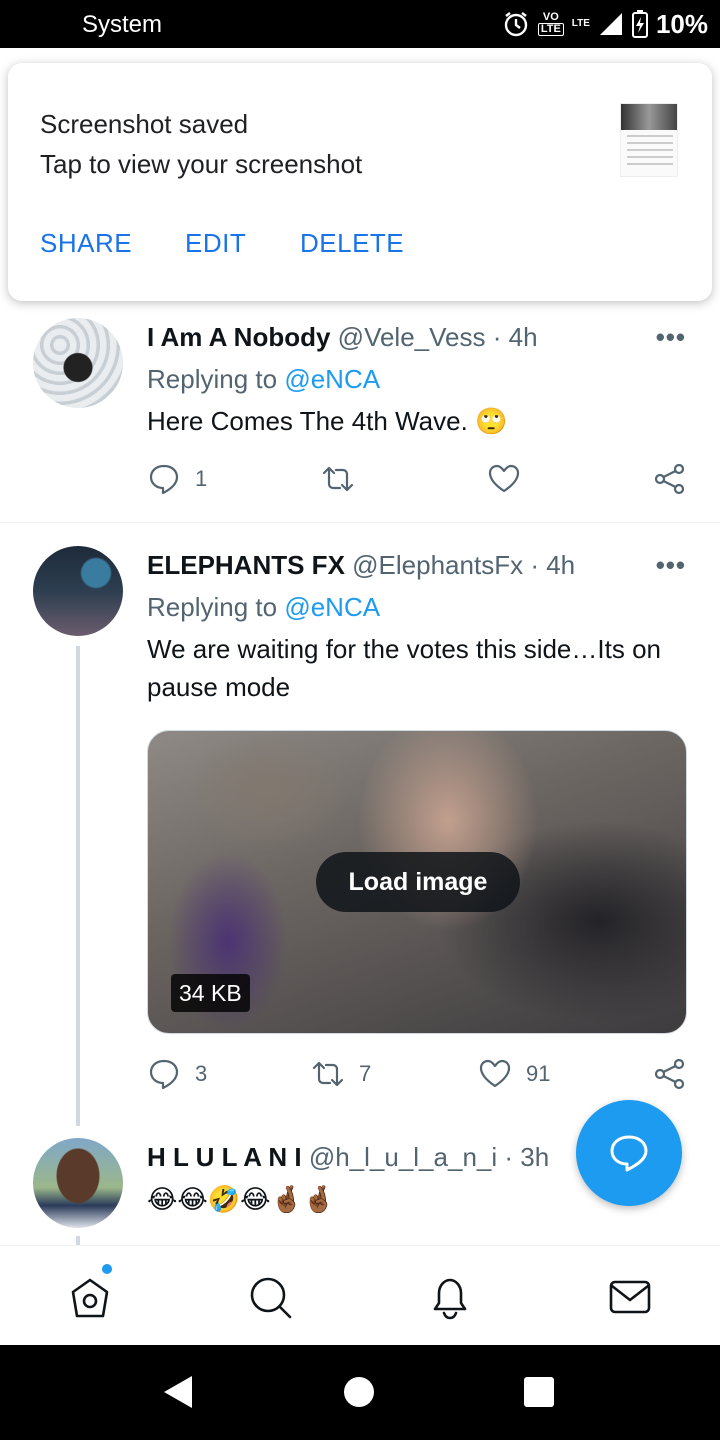  What do you see at coordinates (144, 124) in the screenshot?
I see `notification-title: Screenshot saved` at bounding box center [144, 124].